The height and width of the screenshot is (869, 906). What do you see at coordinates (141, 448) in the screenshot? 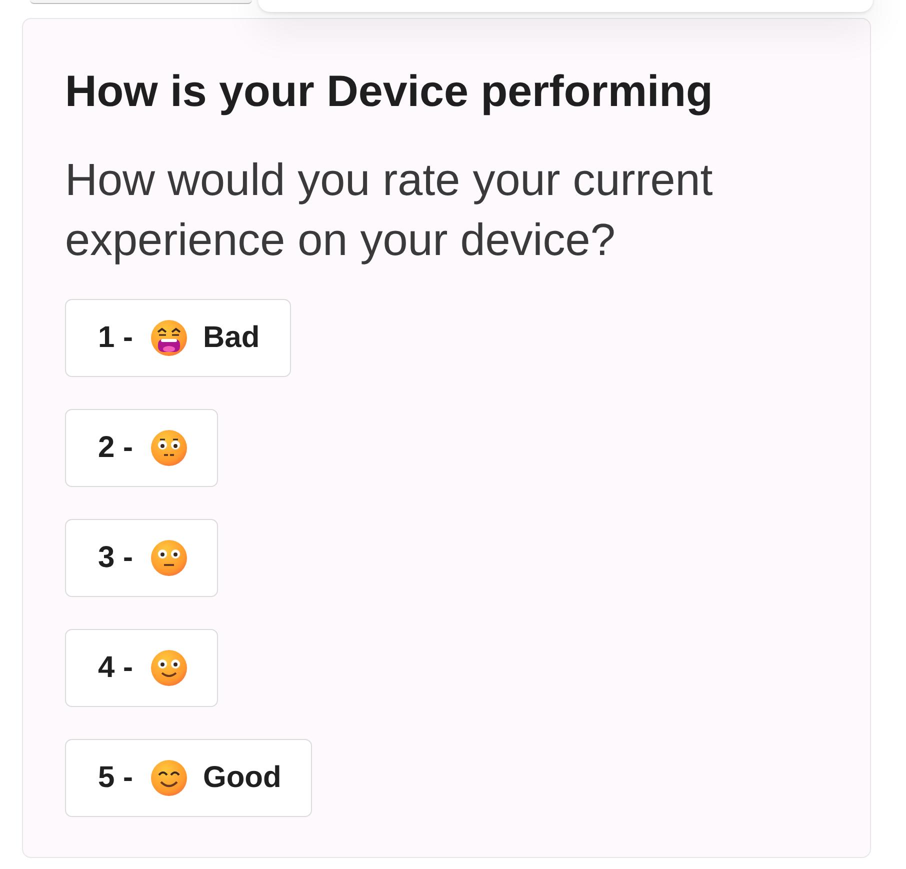
I see `rating-option-button: 2 -` at bounding box center [141, 448].